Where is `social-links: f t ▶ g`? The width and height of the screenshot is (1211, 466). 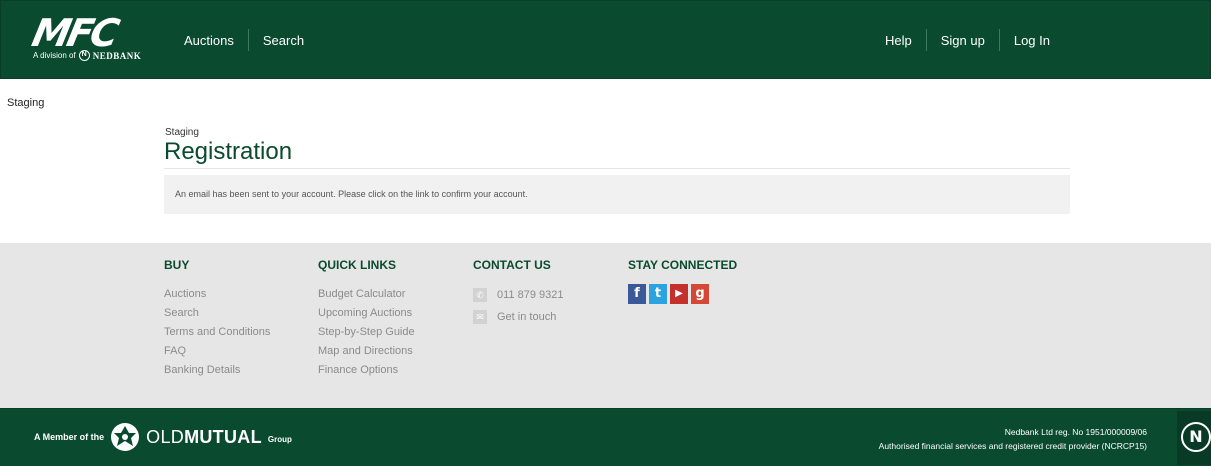
social-links: f t ▶ g is located at coordinates (682, 294).